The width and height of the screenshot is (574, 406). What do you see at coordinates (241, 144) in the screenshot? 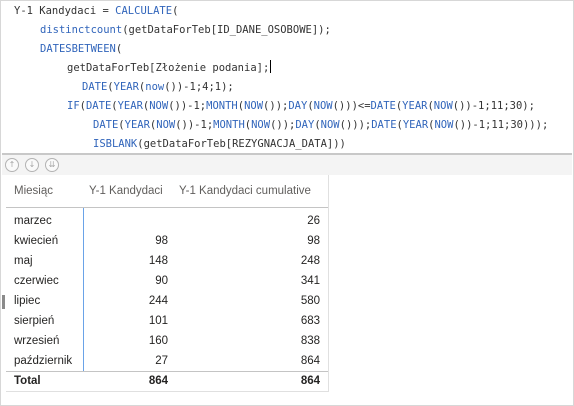
I see `code-text: (getDataForTeb[REZYGNACJA_DATA]))` at bounding box center [241, 144].